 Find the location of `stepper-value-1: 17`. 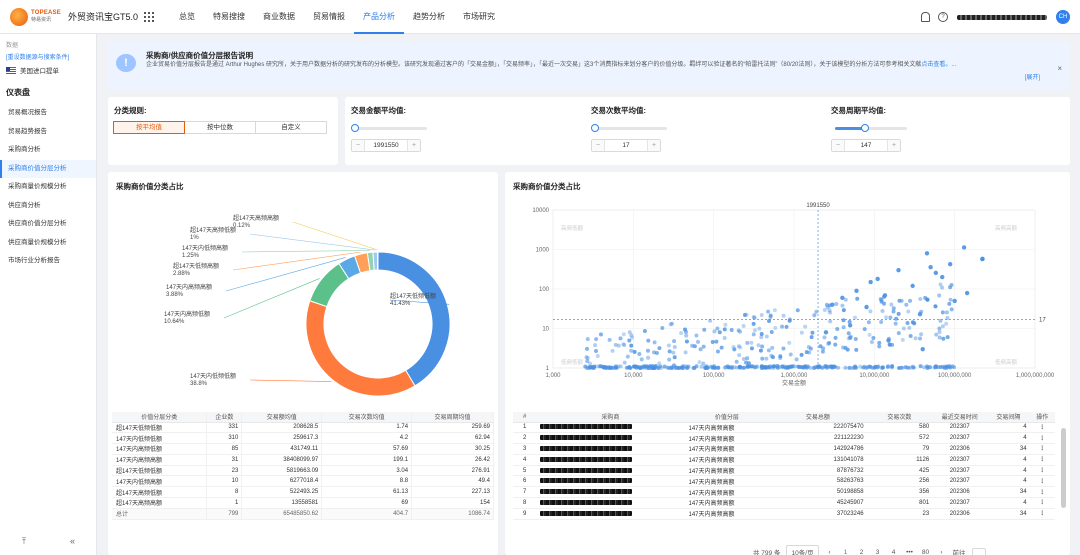

stepper-value-1: 17 is located at coordinates (626, 145).